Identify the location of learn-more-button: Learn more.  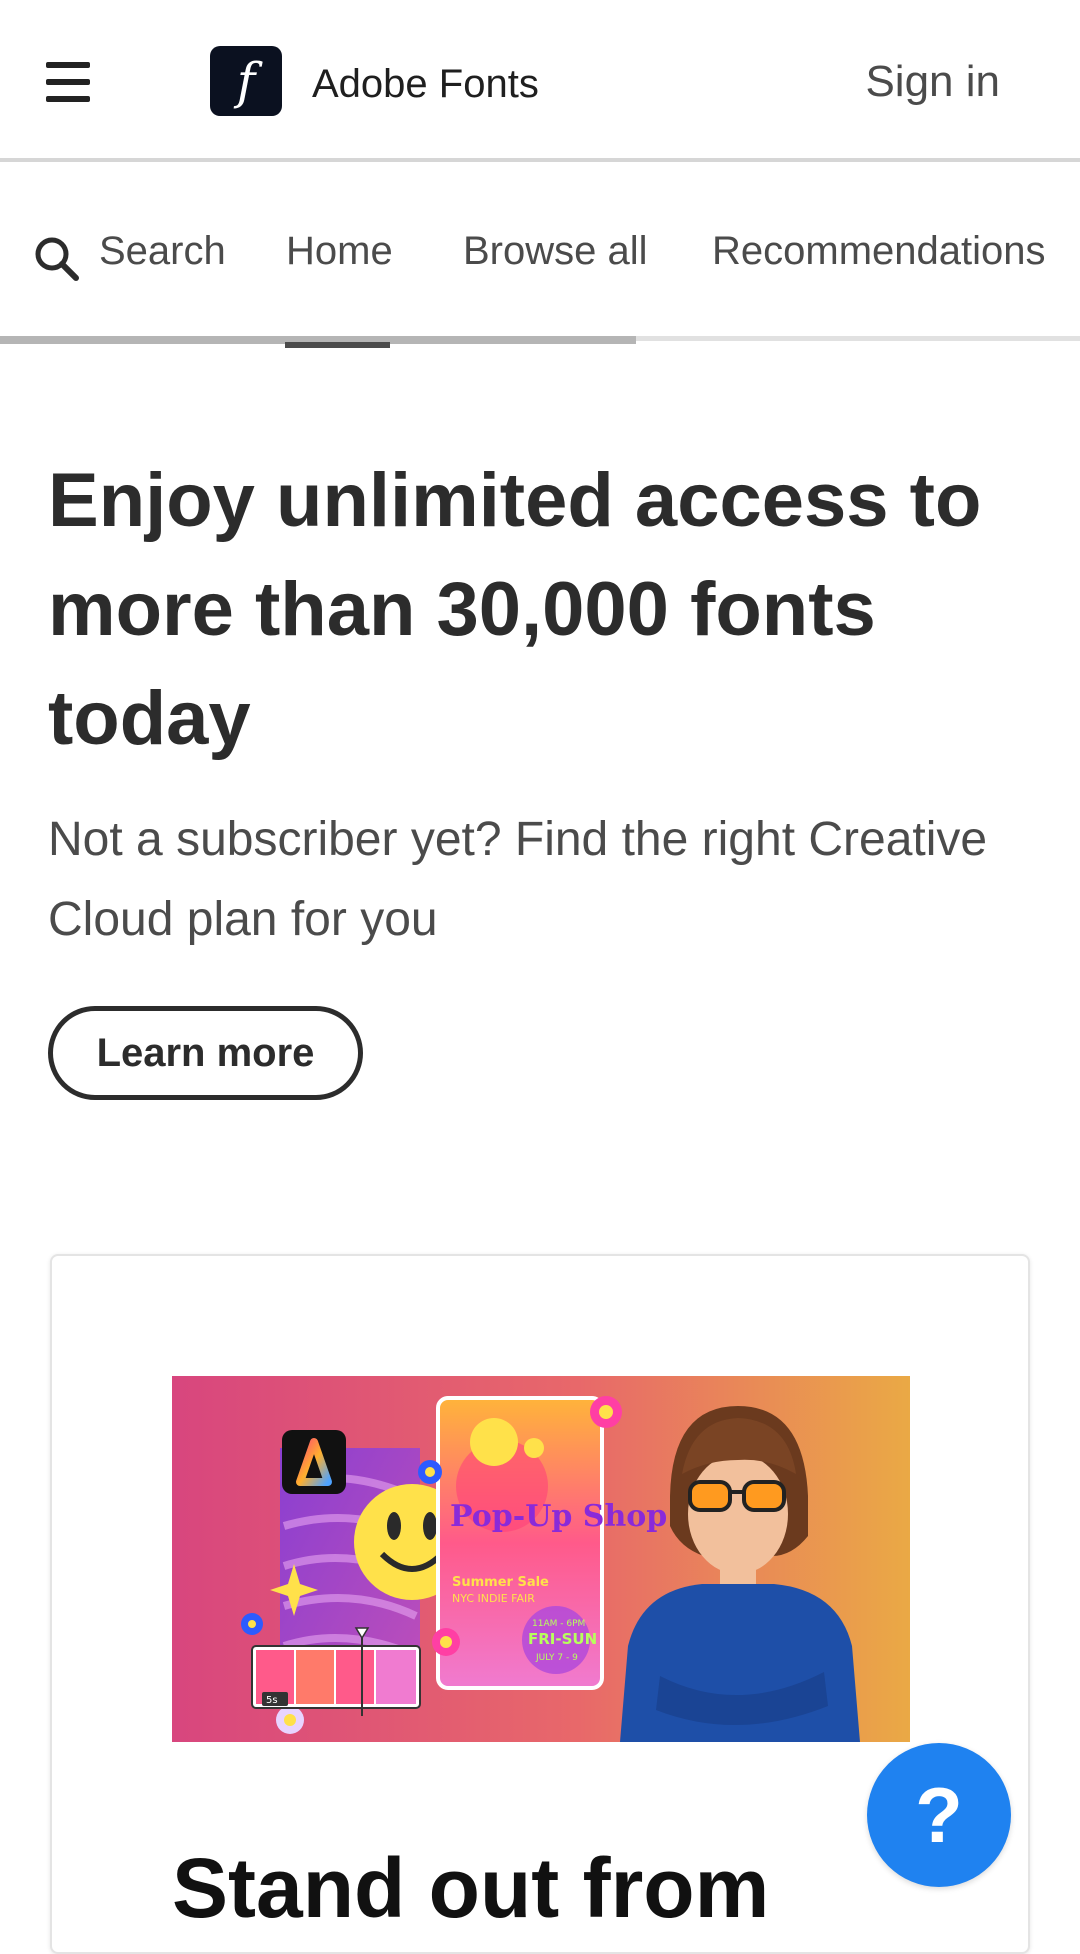
(205, 1053).